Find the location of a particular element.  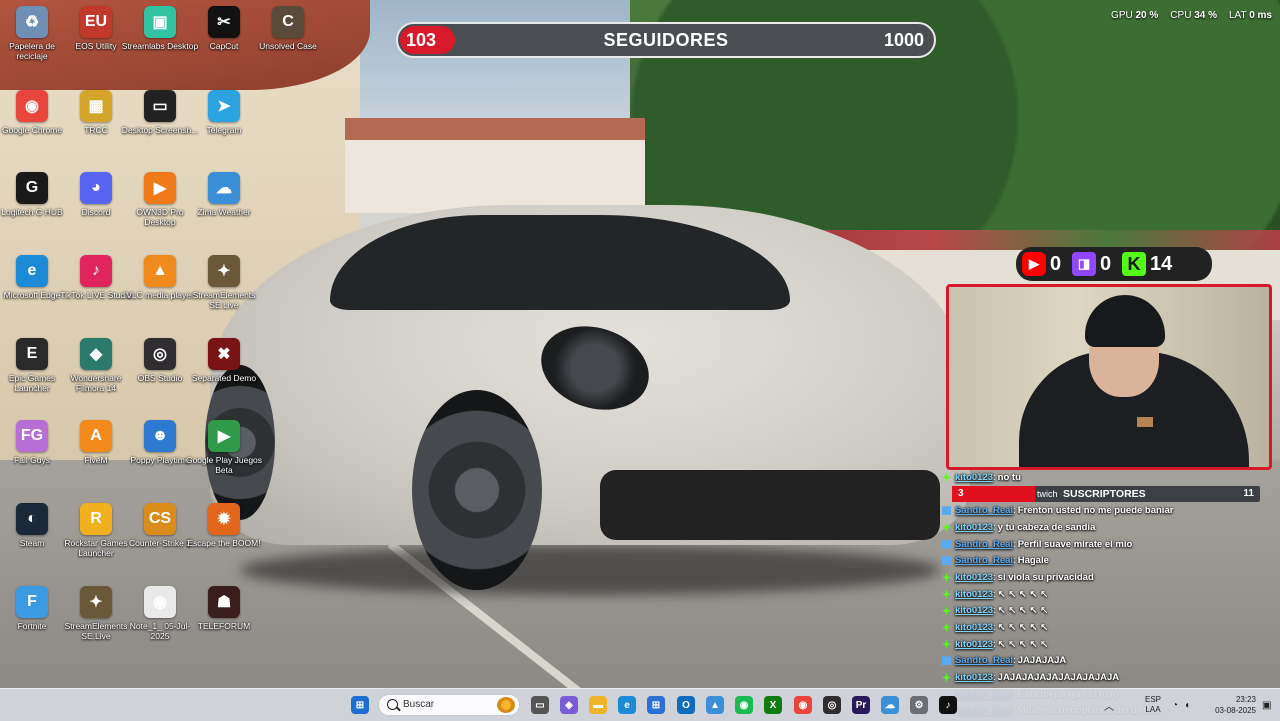

streamlabs-icon: ▣ is located at coordinates (160, 22).